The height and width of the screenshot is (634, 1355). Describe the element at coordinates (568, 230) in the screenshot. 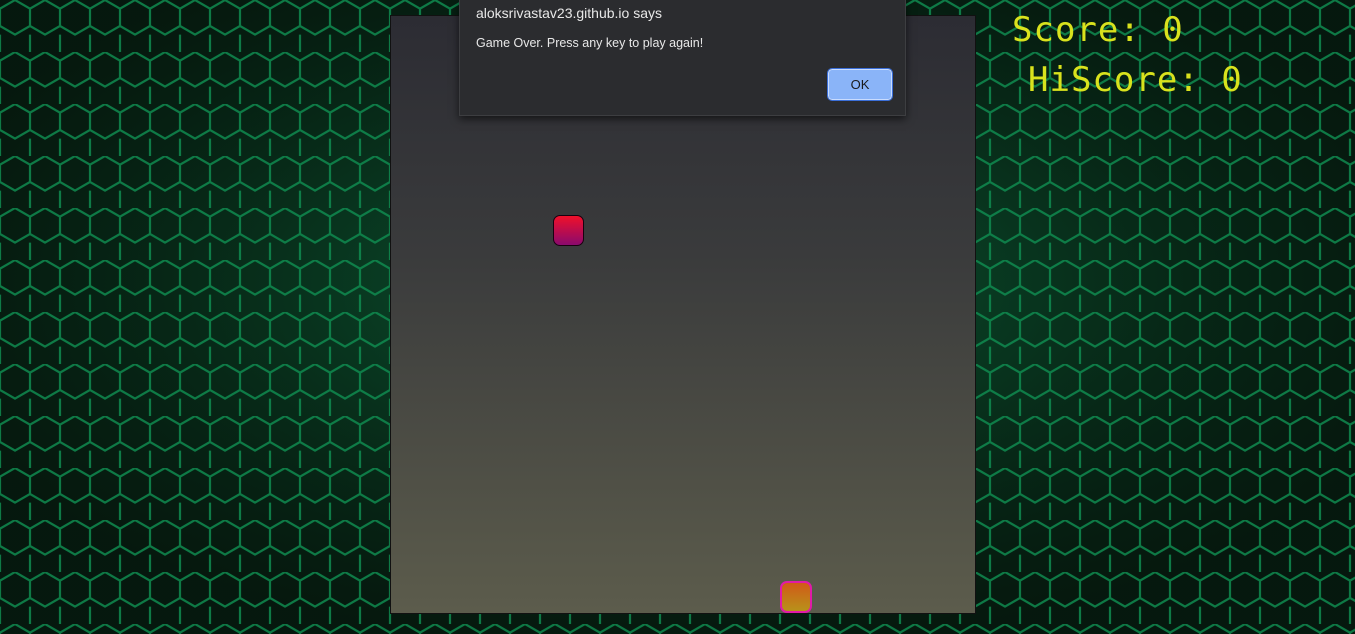

I see `food-block` at that location.